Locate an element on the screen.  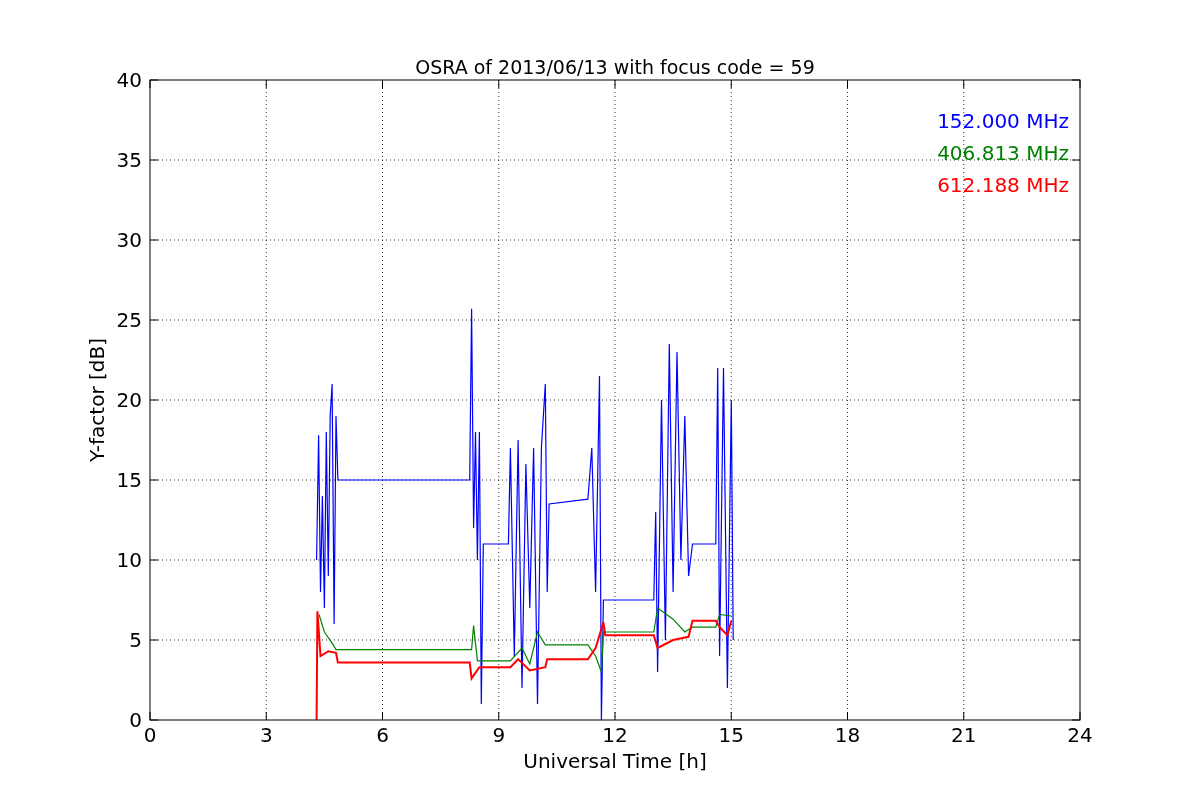
x-tick-label: 21 is located at coordinates (964, 735).